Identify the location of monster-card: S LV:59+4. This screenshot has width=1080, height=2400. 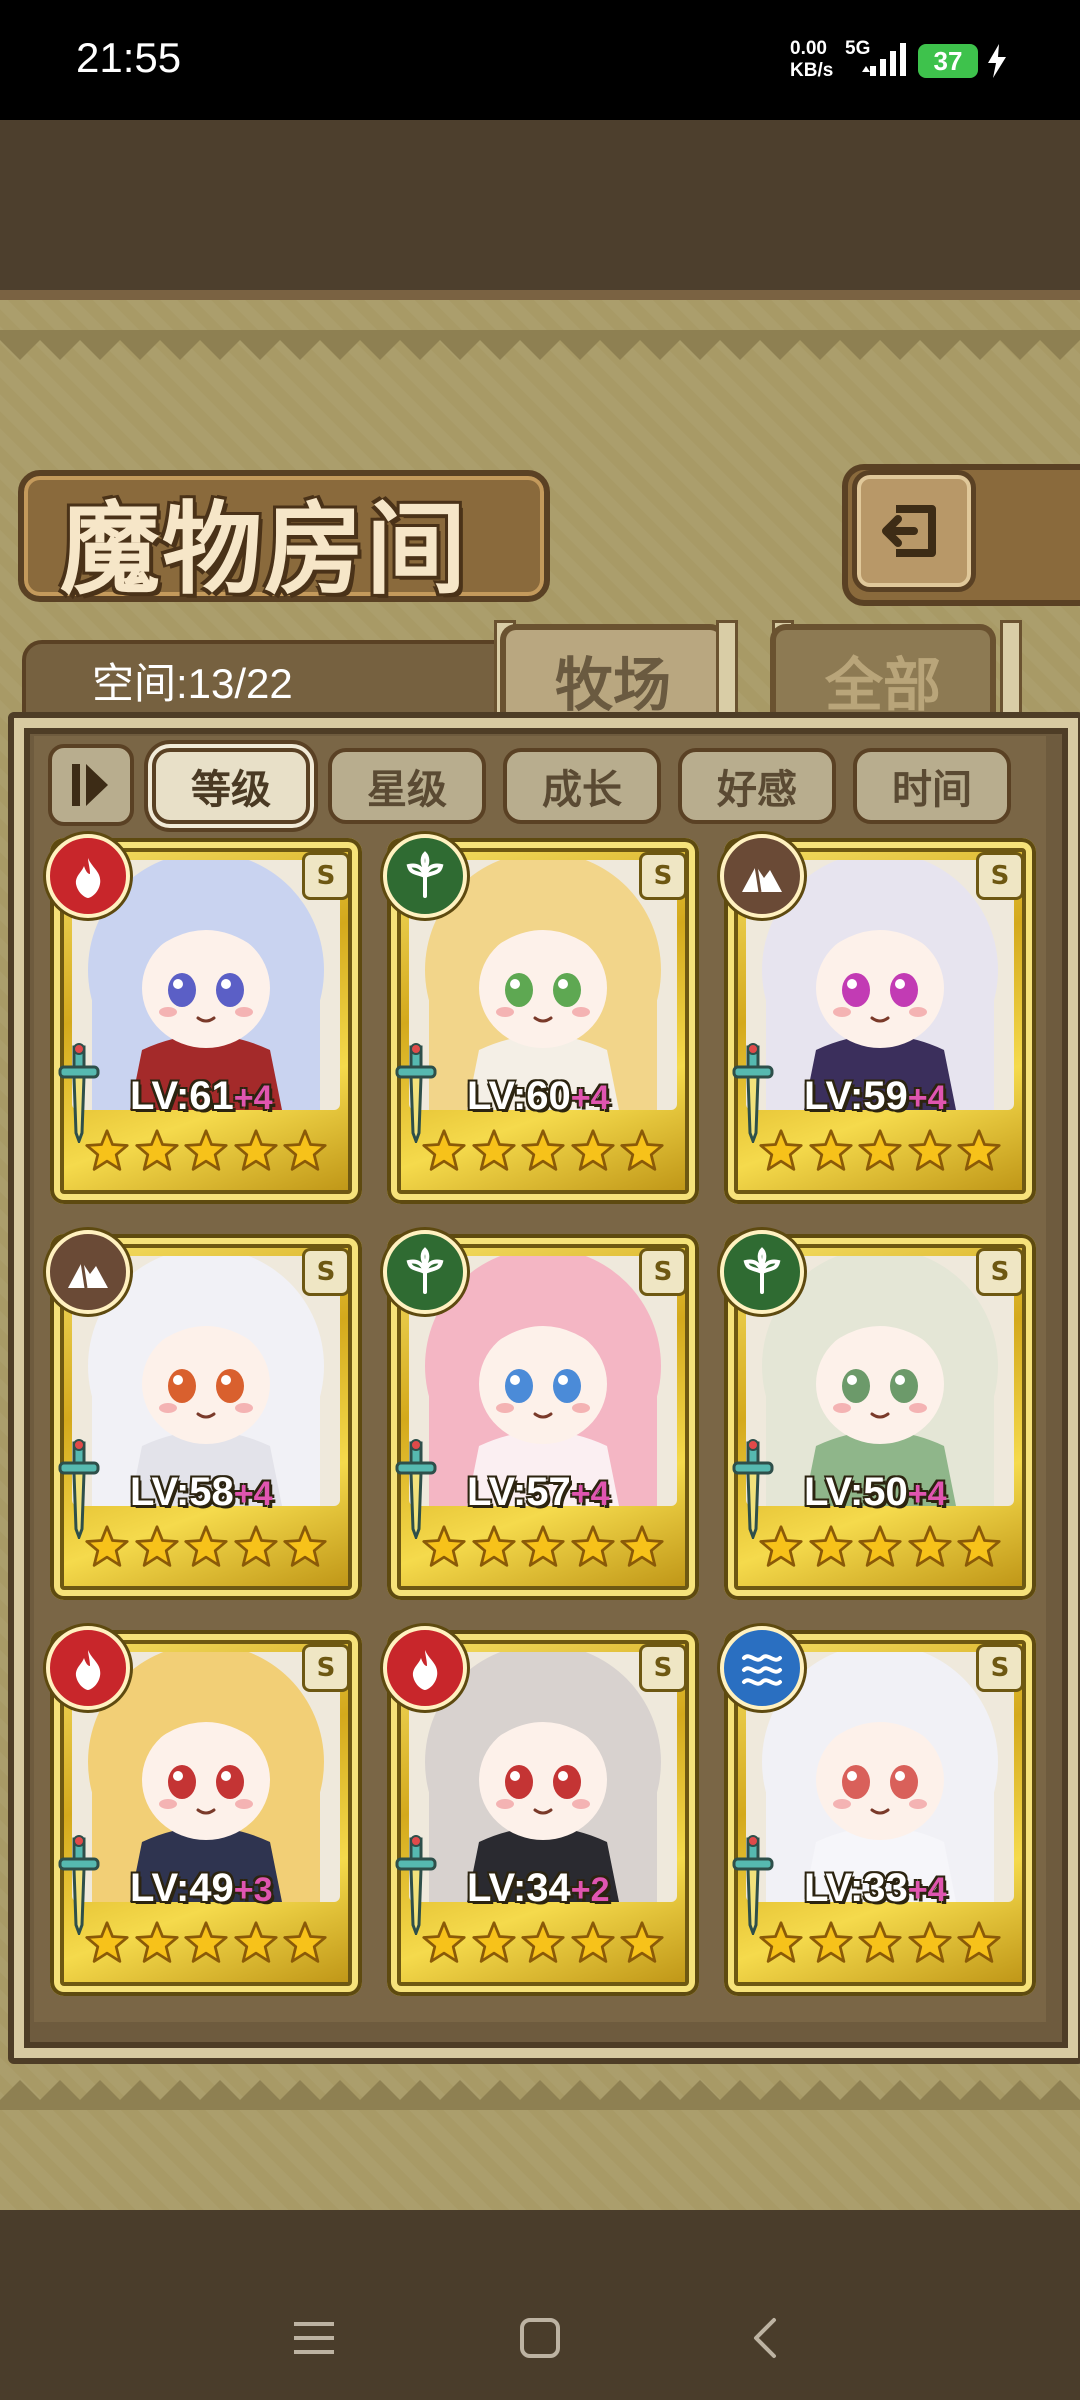
(878, 1019).